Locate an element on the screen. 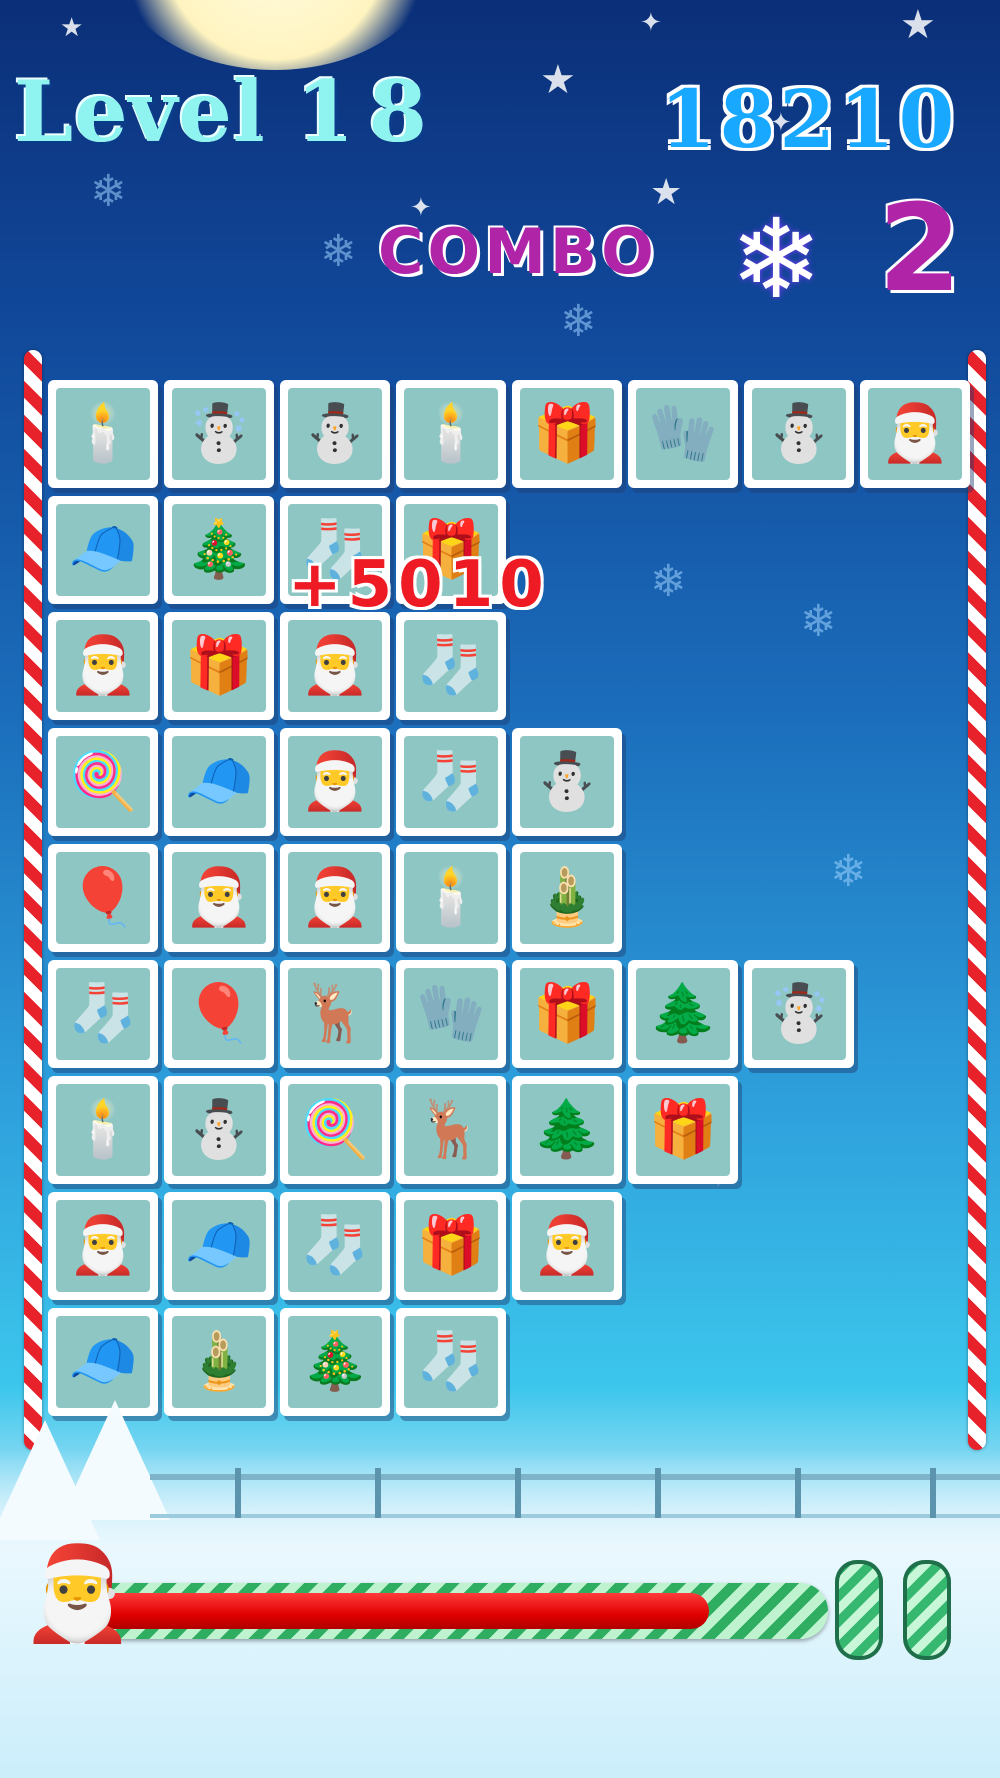  fence is located at coordinates (575, 1493).